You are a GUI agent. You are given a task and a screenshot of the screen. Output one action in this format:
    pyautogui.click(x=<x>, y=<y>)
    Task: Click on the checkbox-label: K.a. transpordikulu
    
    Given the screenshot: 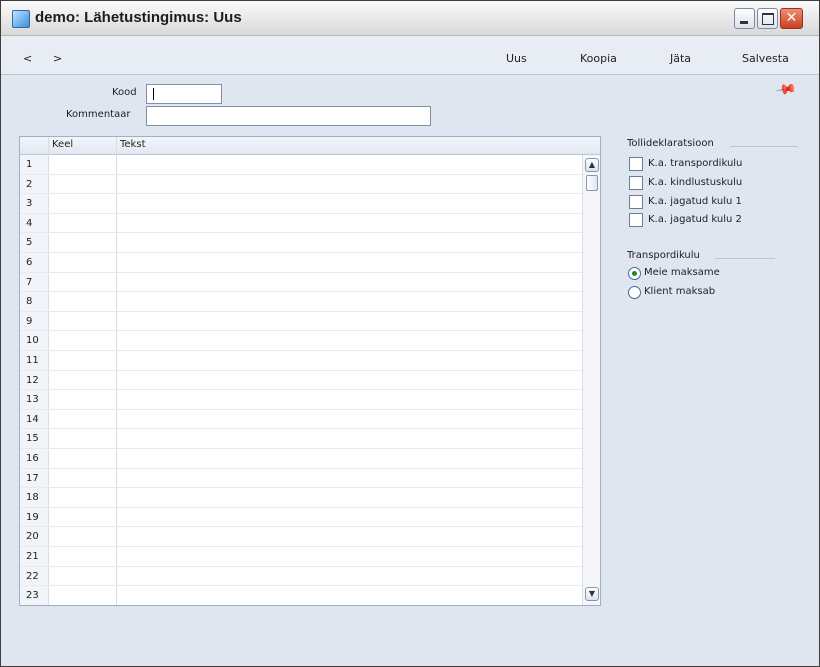 What is the action you would take?
    pyautogui.click(x=695, y=163)
    